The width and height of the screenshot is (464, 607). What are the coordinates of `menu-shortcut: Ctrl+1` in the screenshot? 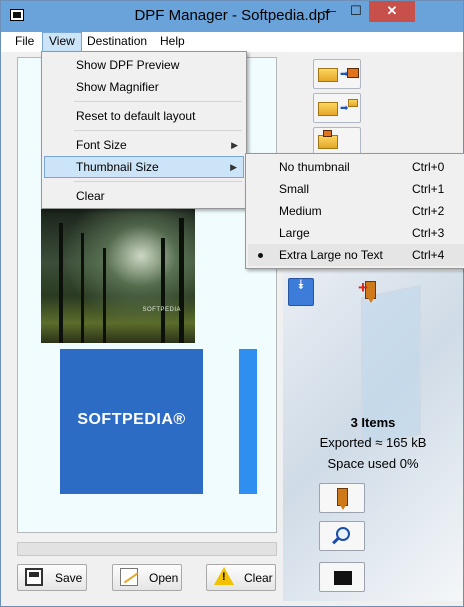 It's located at (428, 189).